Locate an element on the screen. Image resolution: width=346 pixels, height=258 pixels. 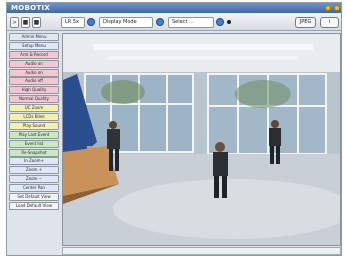
display-mode-select: Display Mode is located at coordinates (126, 22).